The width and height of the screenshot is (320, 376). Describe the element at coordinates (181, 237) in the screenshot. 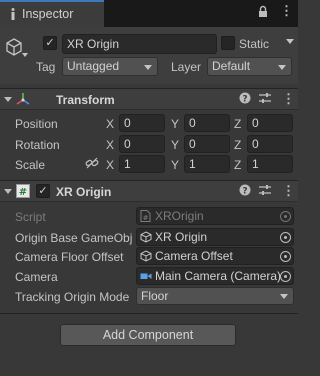

I see `origin-base-value: XR Origin` at that location.